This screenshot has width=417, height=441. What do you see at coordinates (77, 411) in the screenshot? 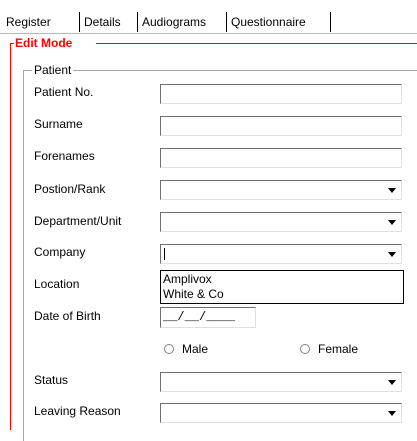
I see `leaving-reason-label: Leaving Reason` at bounding box center [77, 411].